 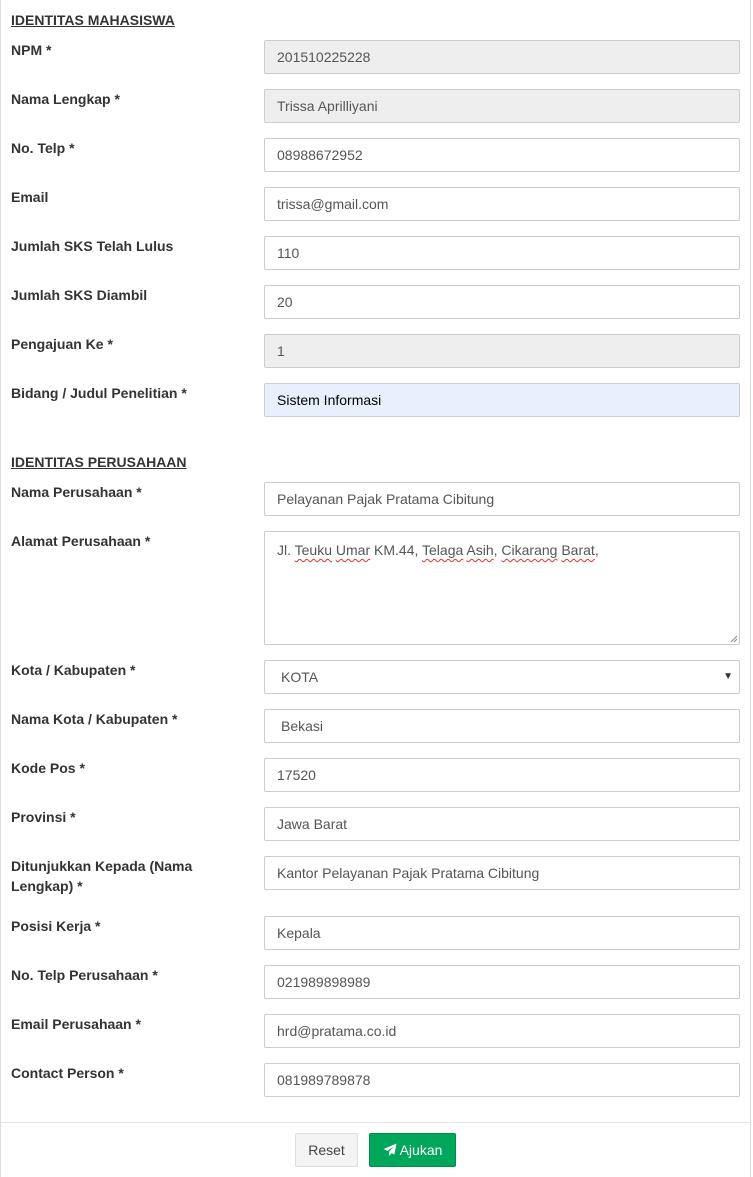 I want to click on email-input: trissa@gmail.com, so click(x=502, y=204).